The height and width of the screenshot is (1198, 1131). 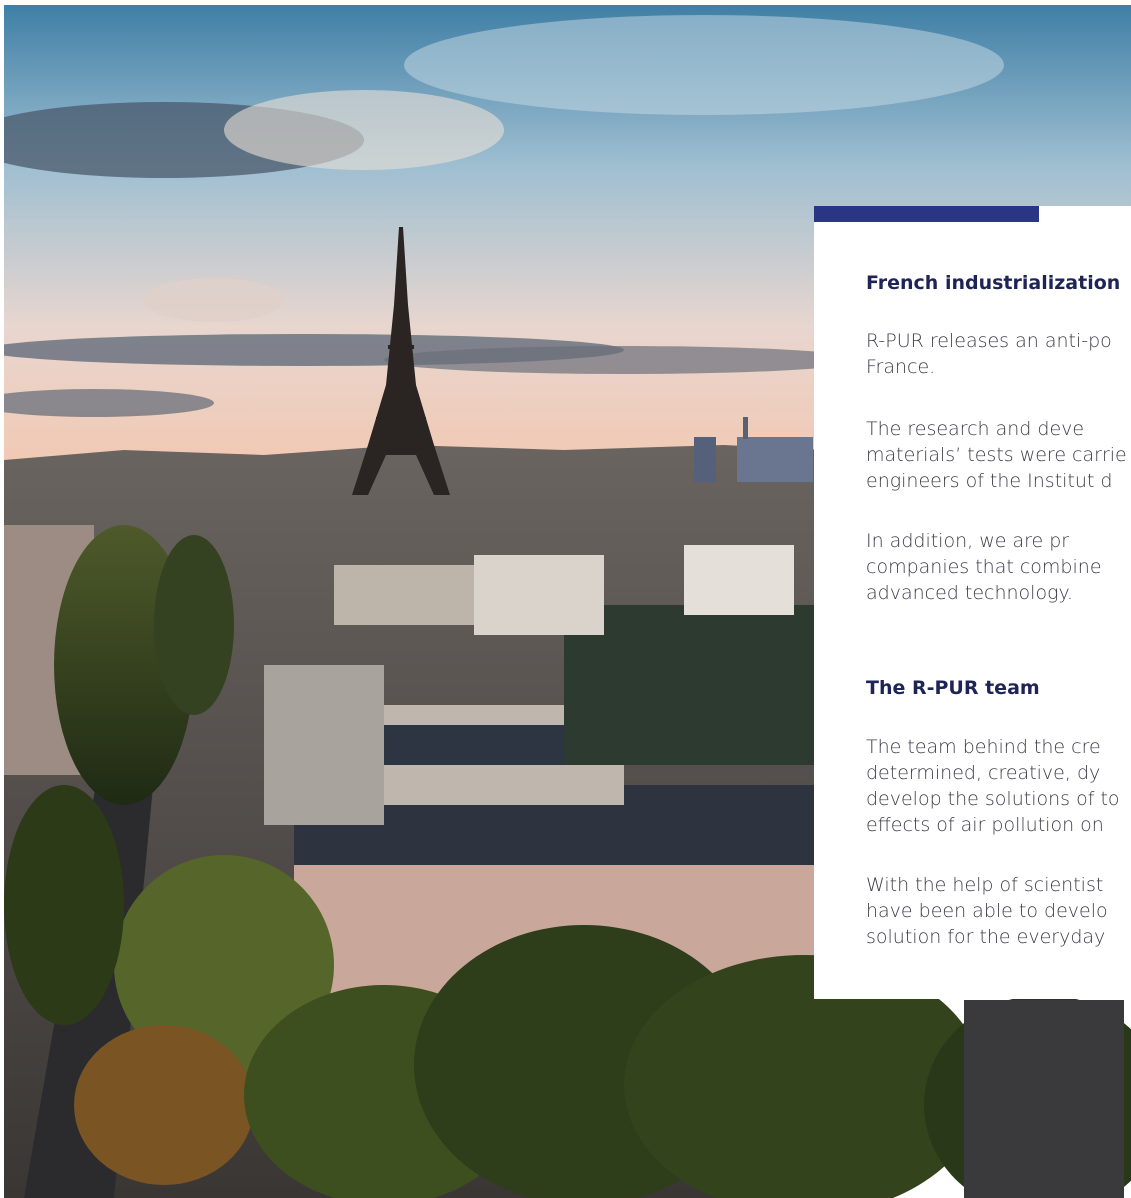 What do you see at coordinates (989, 354) in the screenshot?
I see `paragraph: R-PUR releases an anti-po France.` at bounding box center [989, 354].